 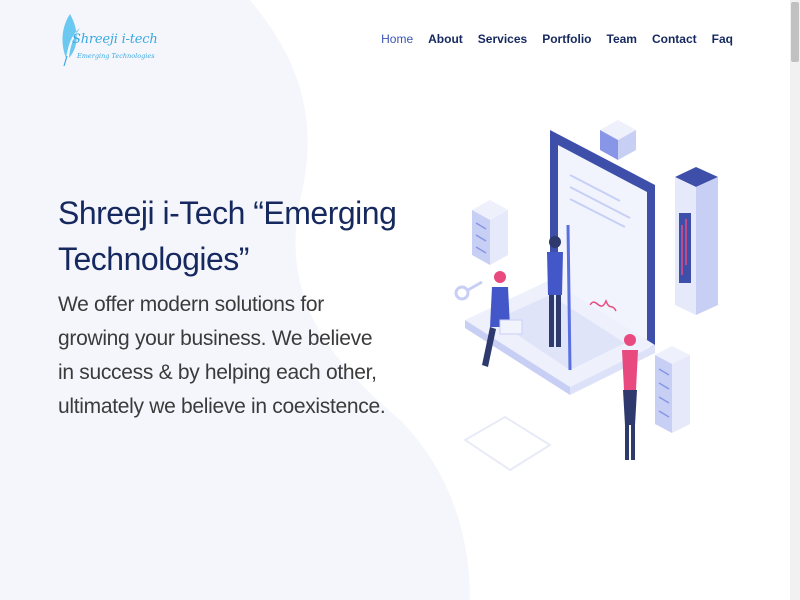 What do you see at coordinates (618, 140) in the screenshot?
I see `floating-cube-icon` at bounding box center [618, 140].